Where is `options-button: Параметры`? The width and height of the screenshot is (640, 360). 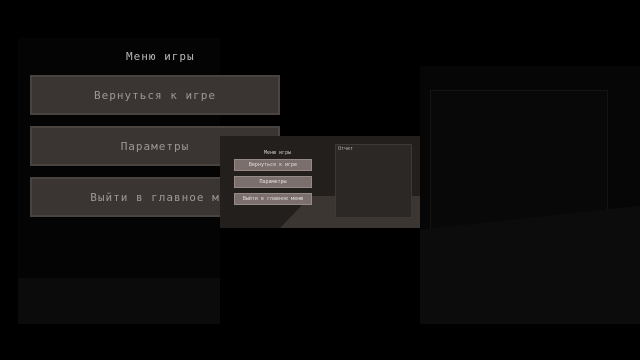 options-button: Параметры is located at coordinates (273, 182).